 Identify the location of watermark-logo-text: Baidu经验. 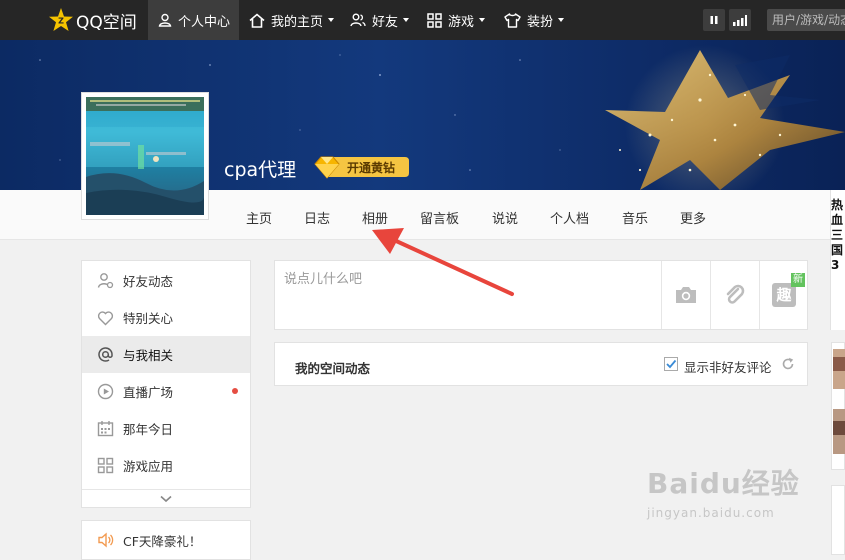
(723, 483).